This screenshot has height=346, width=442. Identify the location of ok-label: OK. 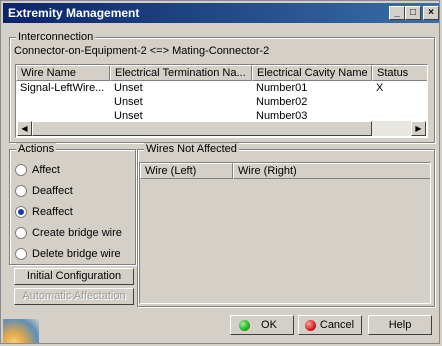
(269, 325).